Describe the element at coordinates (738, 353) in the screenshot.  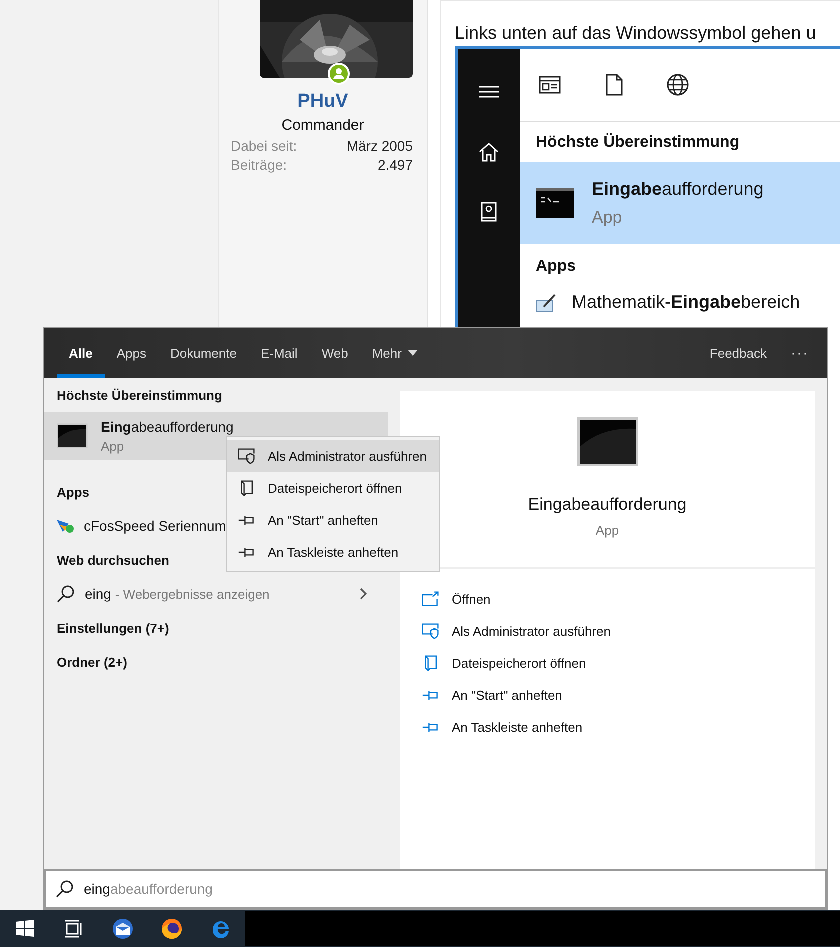
I see `feedback-button: Feedback` at that location.